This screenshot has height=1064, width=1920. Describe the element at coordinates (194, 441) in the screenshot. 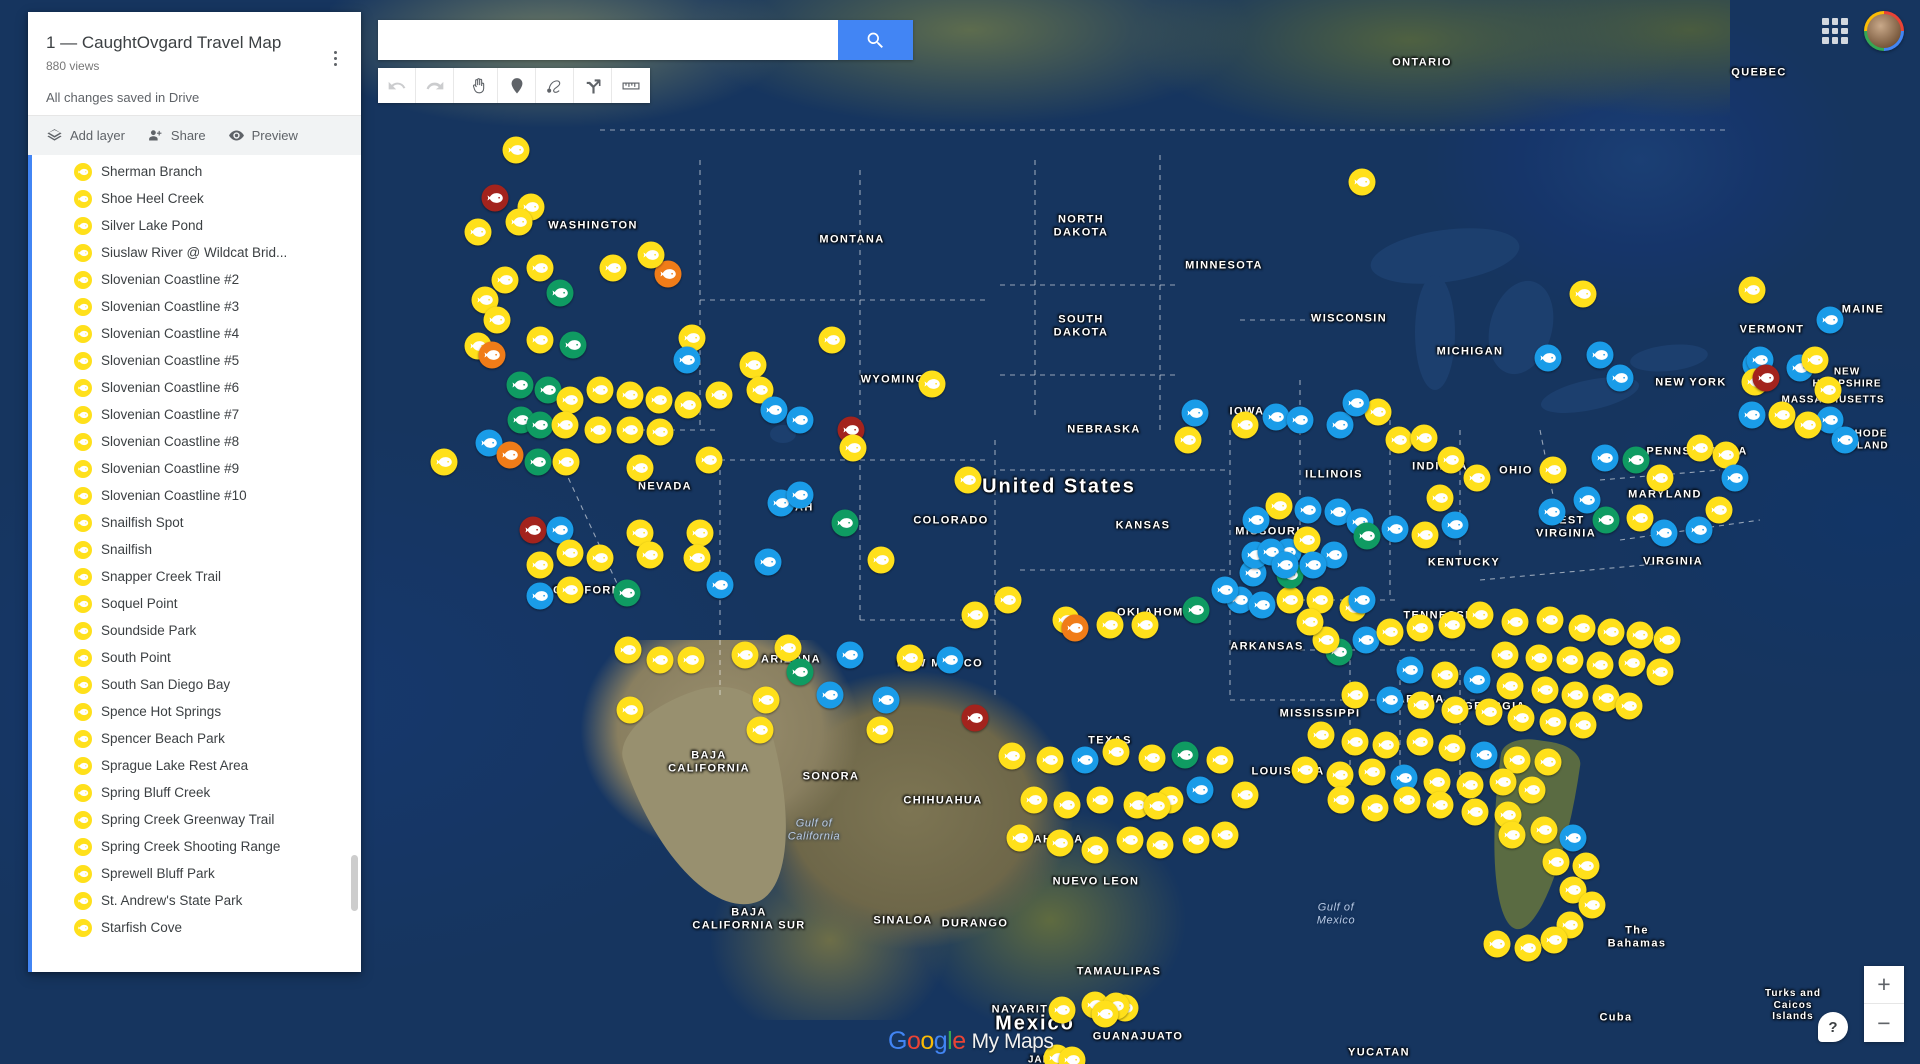

I see `list-item: Slovenian Coastline #8` at that location.